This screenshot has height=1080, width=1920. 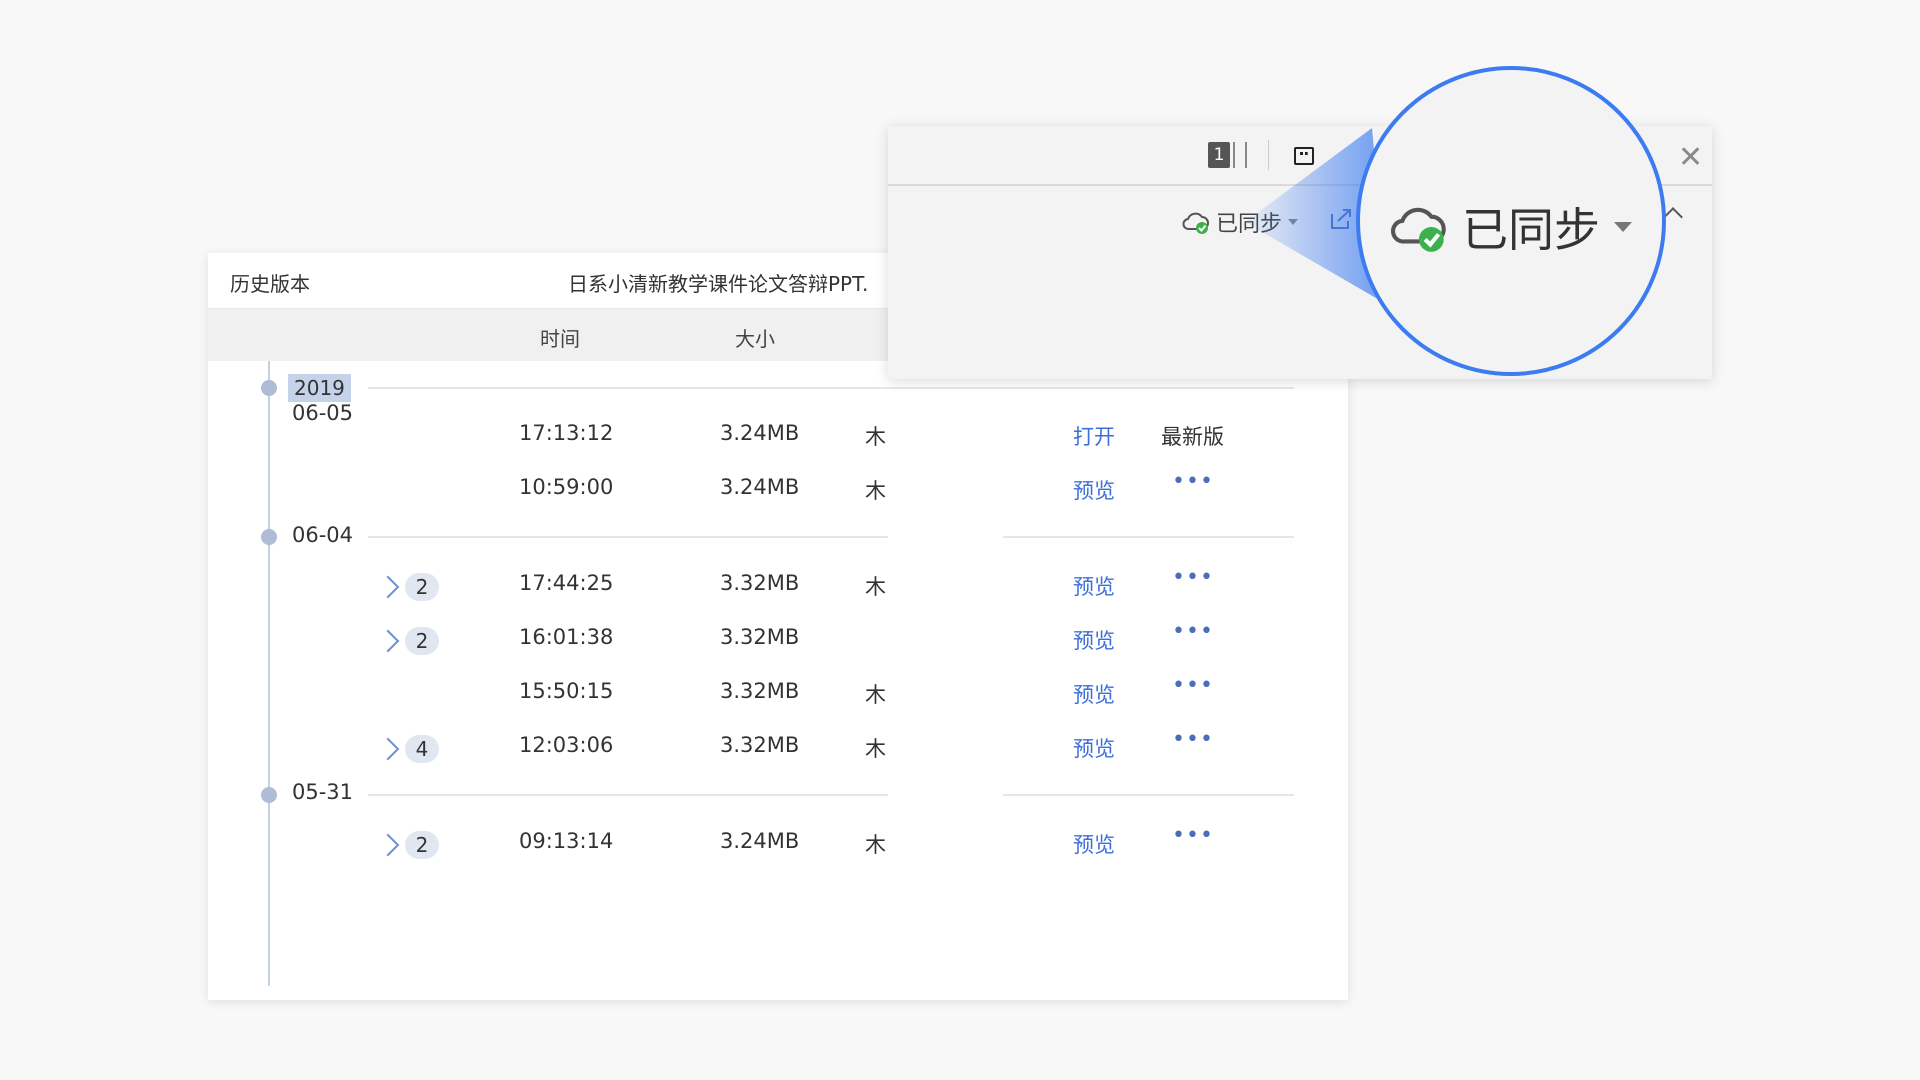 I want to click on window-icon, so click(x=1304, y=156).